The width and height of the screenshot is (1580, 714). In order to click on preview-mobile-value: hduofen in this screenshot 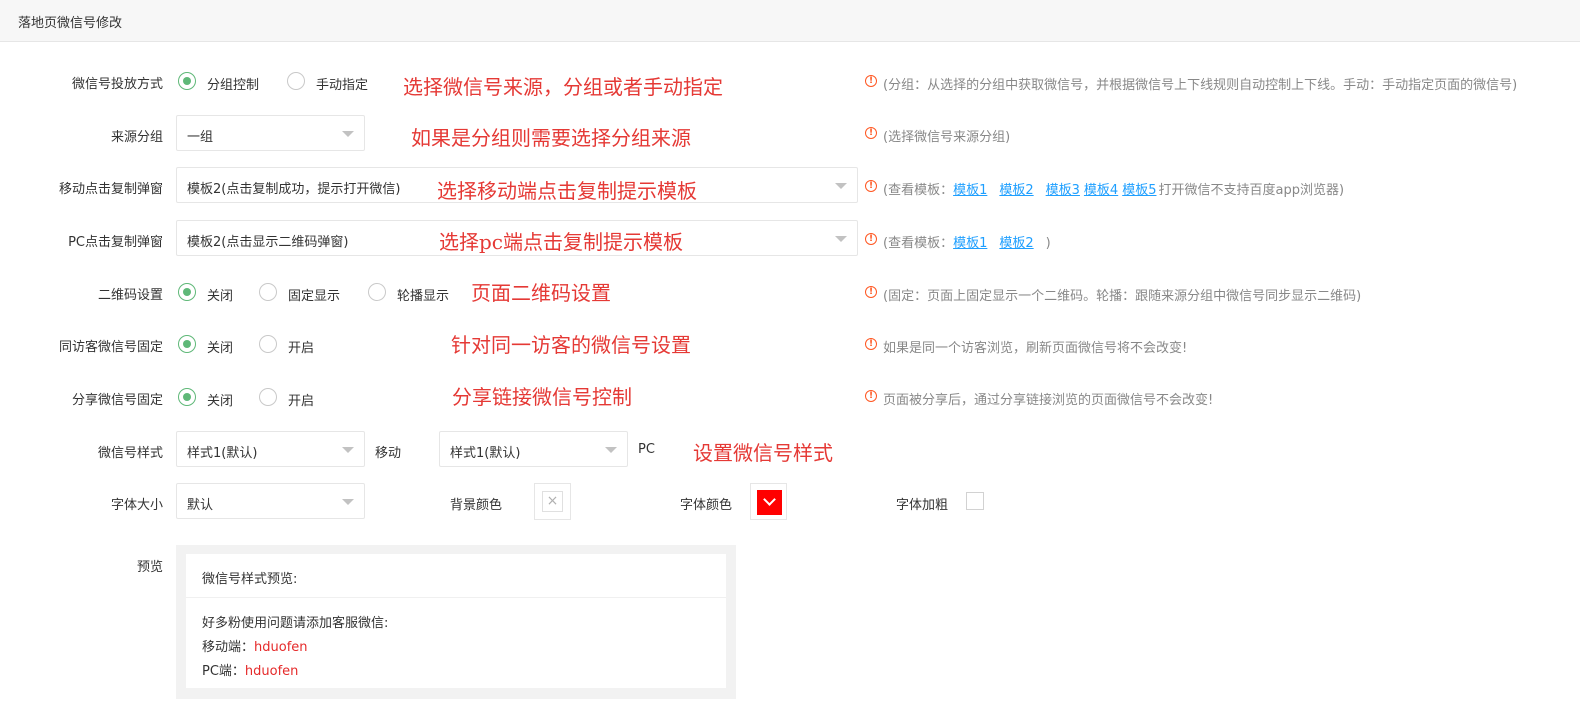, I will do `click(281, 647)`.